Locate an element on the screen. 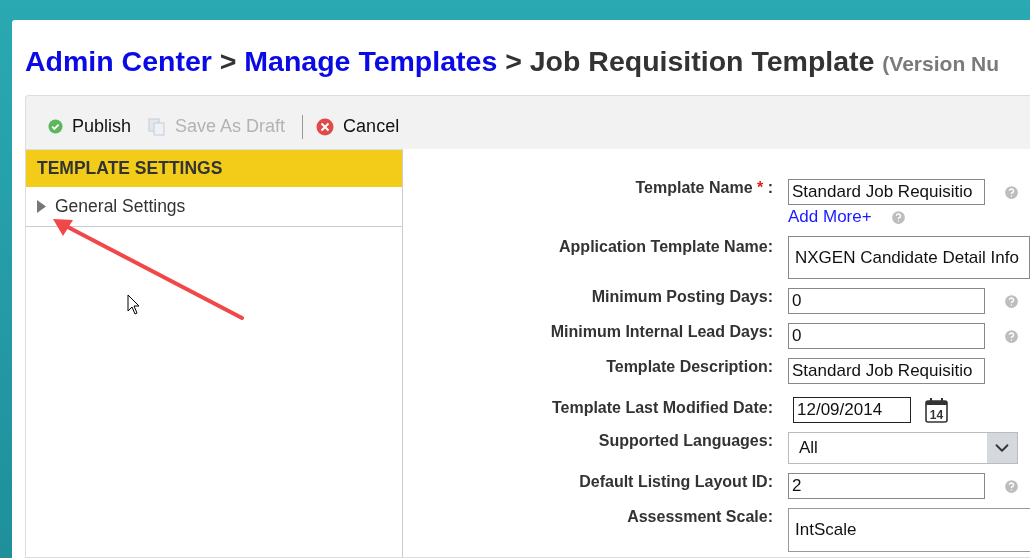 Image resolution: width=1030 pixels, height=558 pixels. add-more-link: Add More+ is located at coordinates (830, 217).